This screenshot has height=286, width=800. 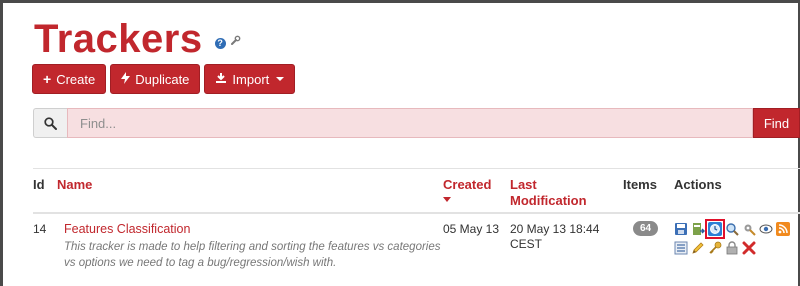 I want to click on column-name: Name, so click(x=74, y=185).